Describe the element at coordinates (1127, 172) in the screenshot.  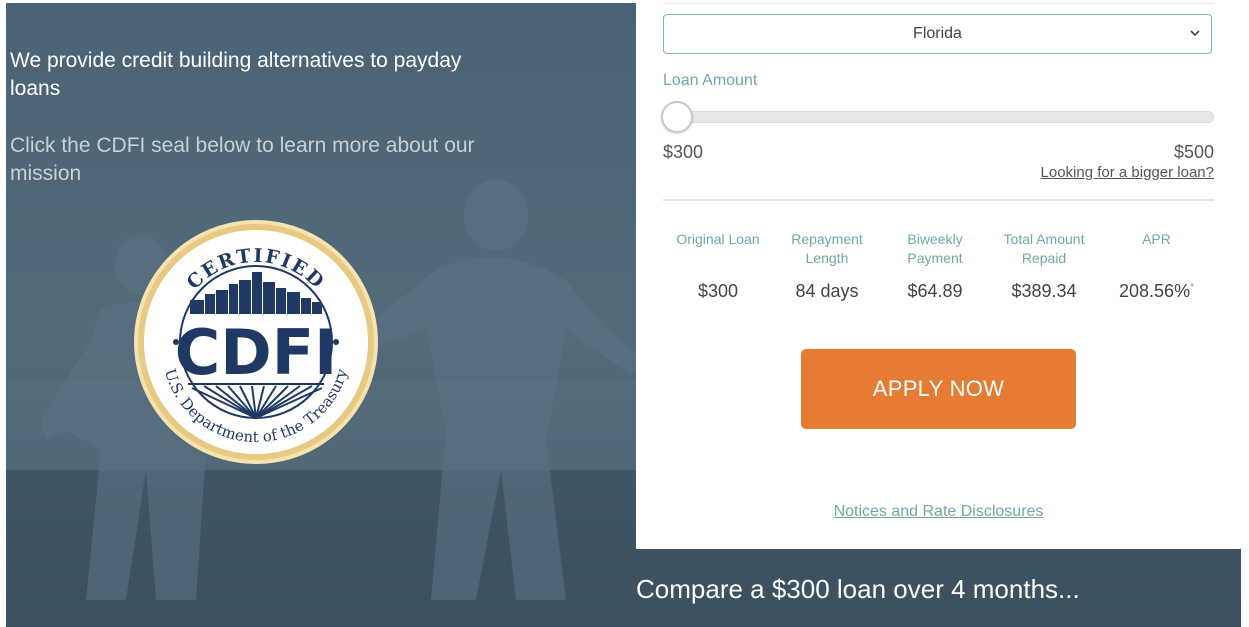
I see `bigger-loan-link: Looking for a bigger loan?` at that location.